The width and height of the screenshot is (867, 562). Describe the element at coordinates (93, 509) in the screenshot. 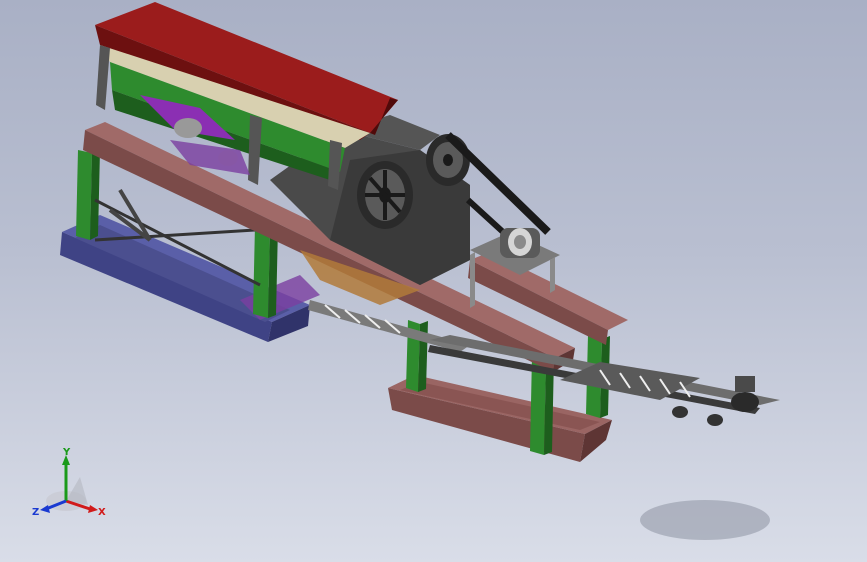

I see `x-axis-arrow` at that location.